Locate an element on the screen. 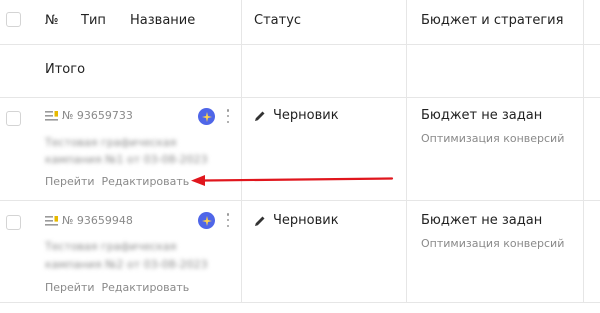  header-name: Название is located at coordinates (162, 20).